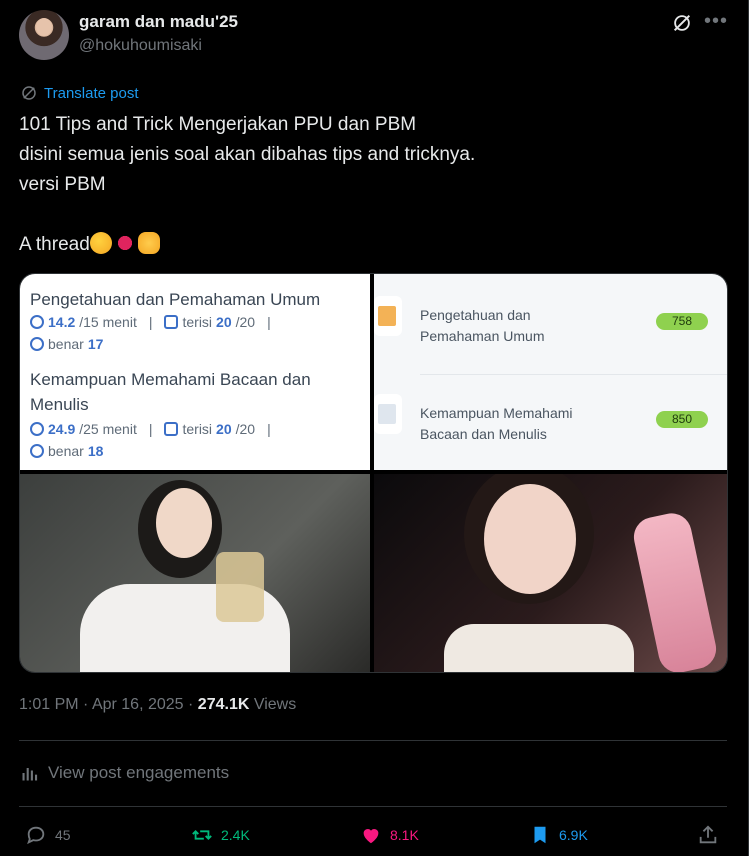 This screenshot has width=749, height=856. I want to click on section2-filled-total: /20, so click(245, 429).